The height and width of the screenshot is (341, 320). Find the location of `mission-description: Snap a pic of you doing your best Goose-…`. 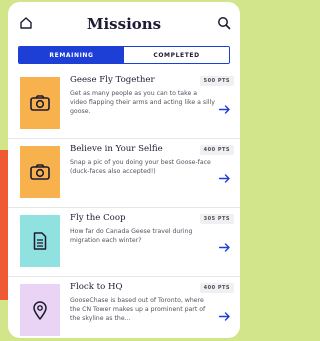

mission-description: Snap a pic of you doing your best Goose-… is located at coordinates (140, 167).